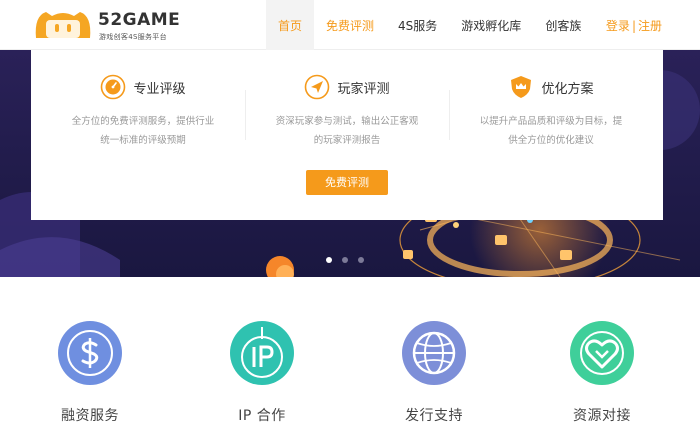 This screenshot has height=440, width=700. What do you see at coordinates (262, 416) in the screenshot?
I see `service-label: IP 合作` at bounding box center [262, 416].